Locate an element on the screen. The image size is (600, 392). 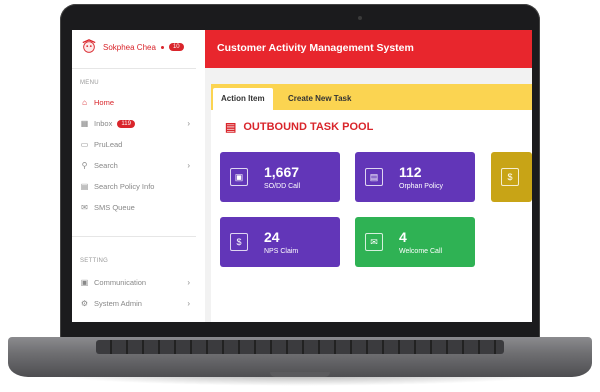
app-title: Customer Activity Management System is located at coordinates (315, 48).